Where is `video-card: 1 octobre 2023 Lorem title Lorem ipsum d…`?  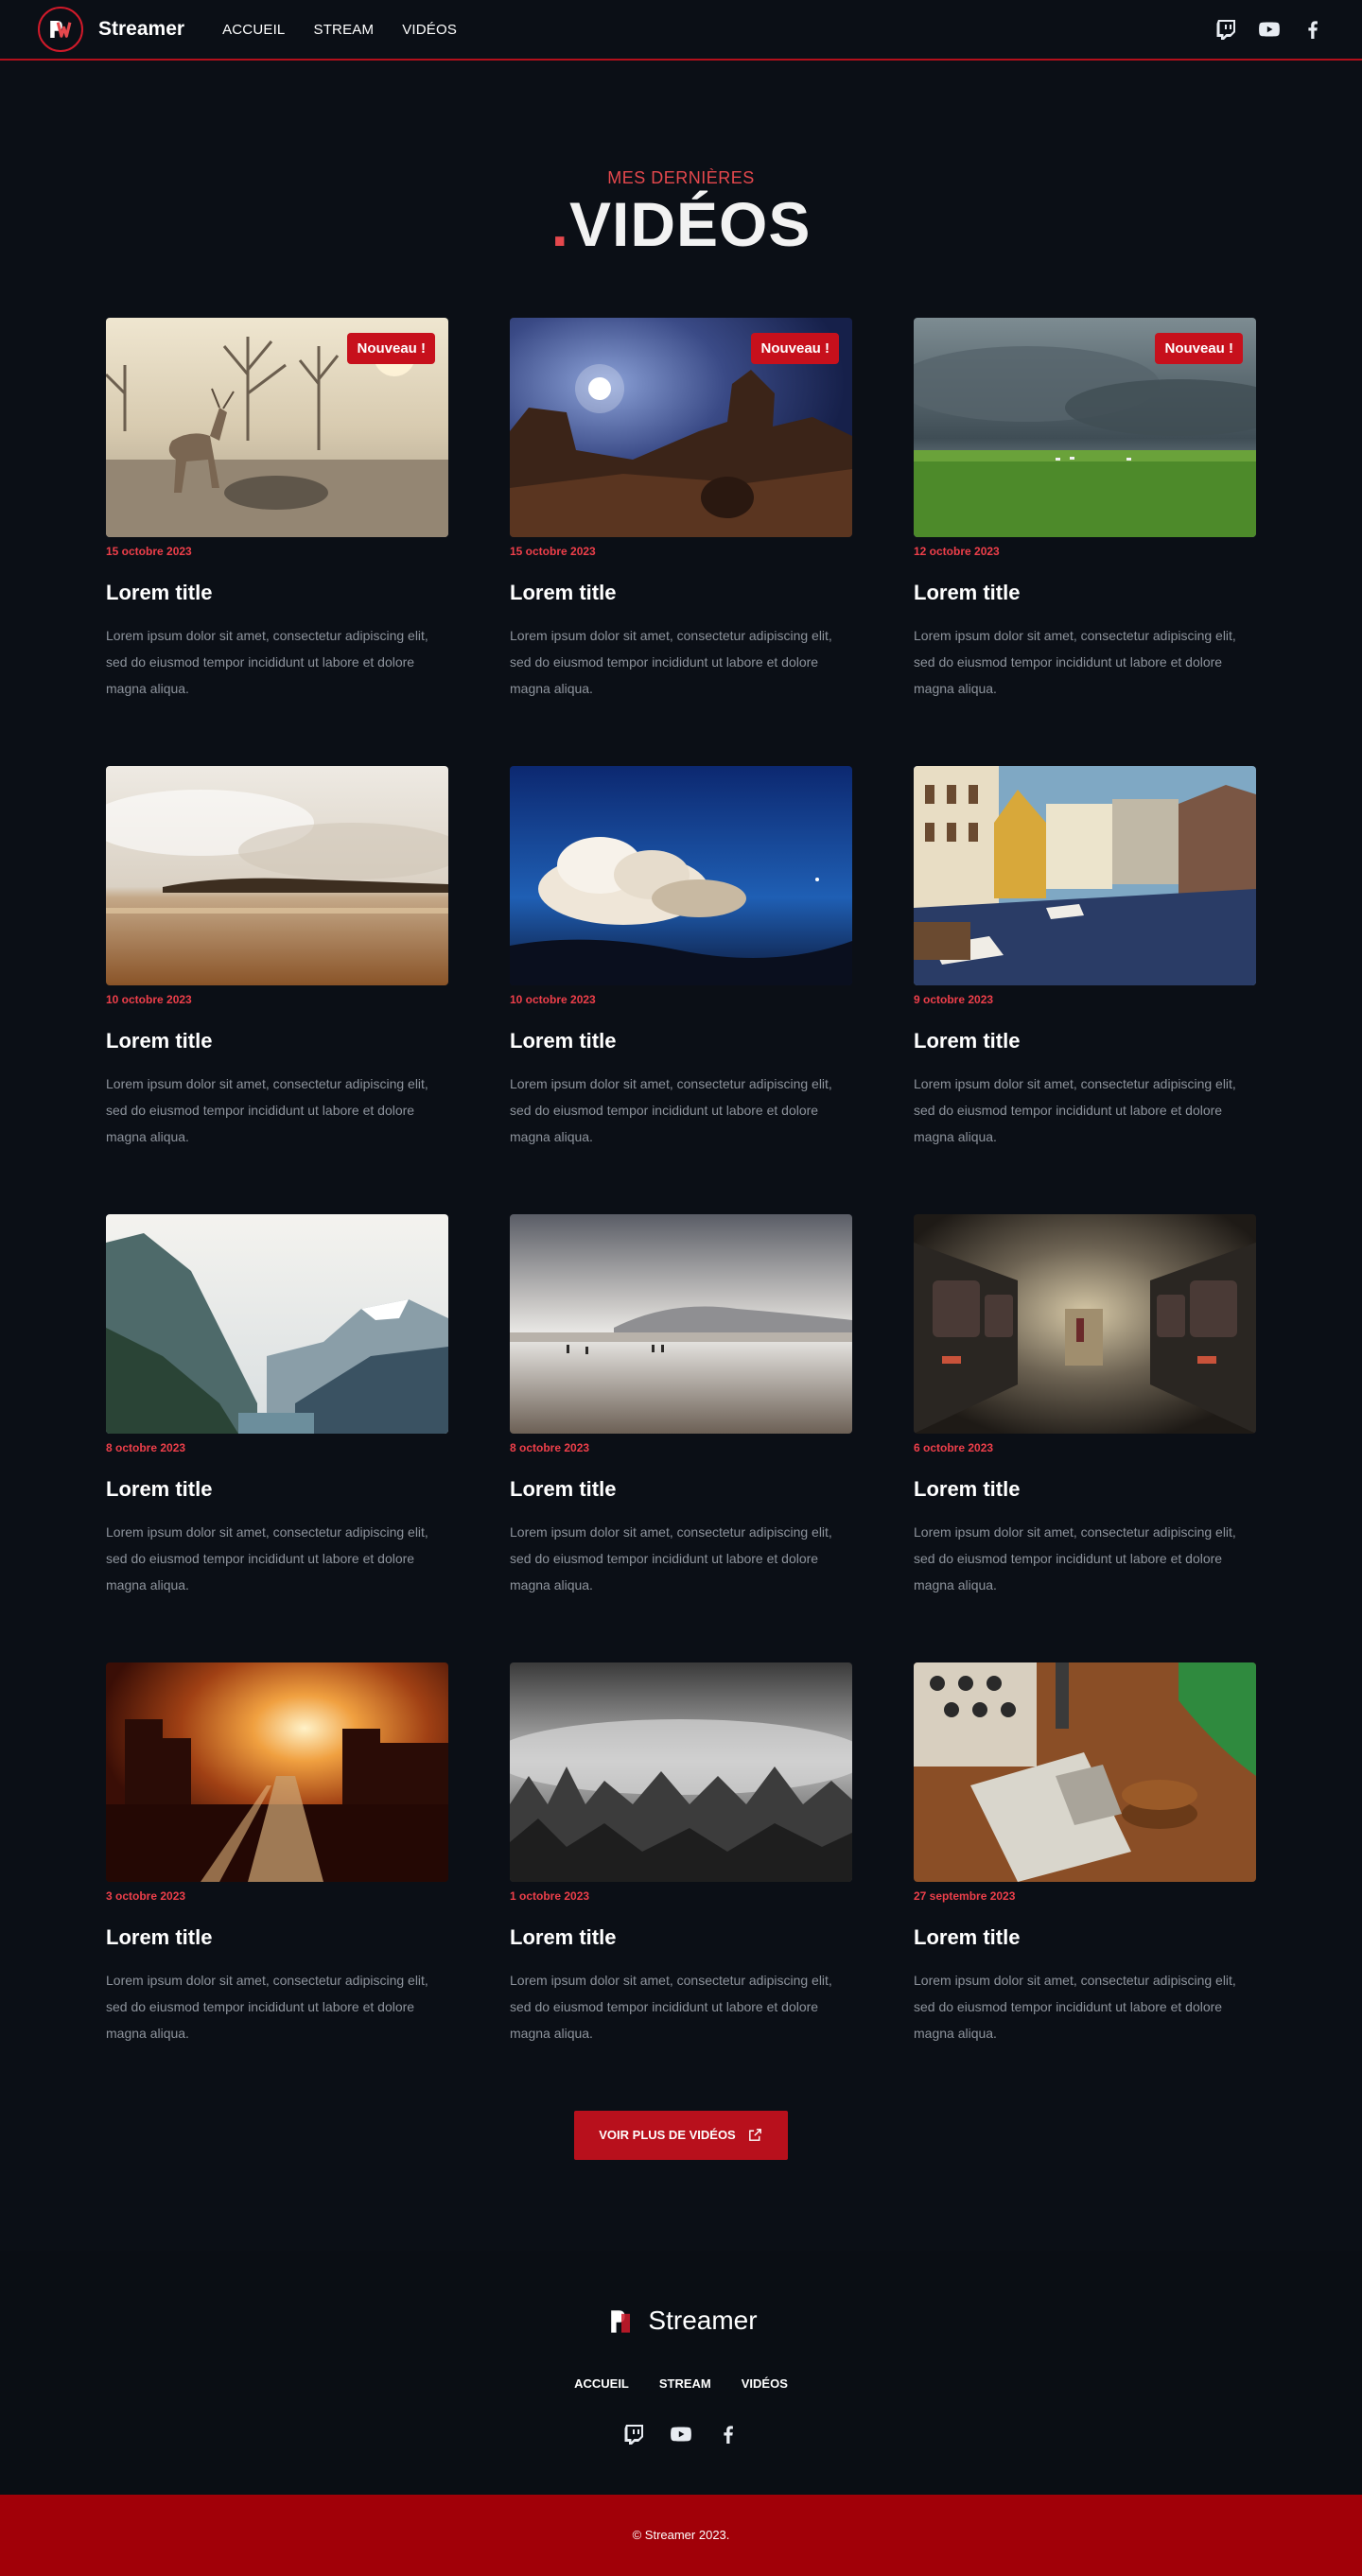 video-card: 1 octobre 2023 Lorem title Lorem ipsum d… is located at coordinates (681, 1854).